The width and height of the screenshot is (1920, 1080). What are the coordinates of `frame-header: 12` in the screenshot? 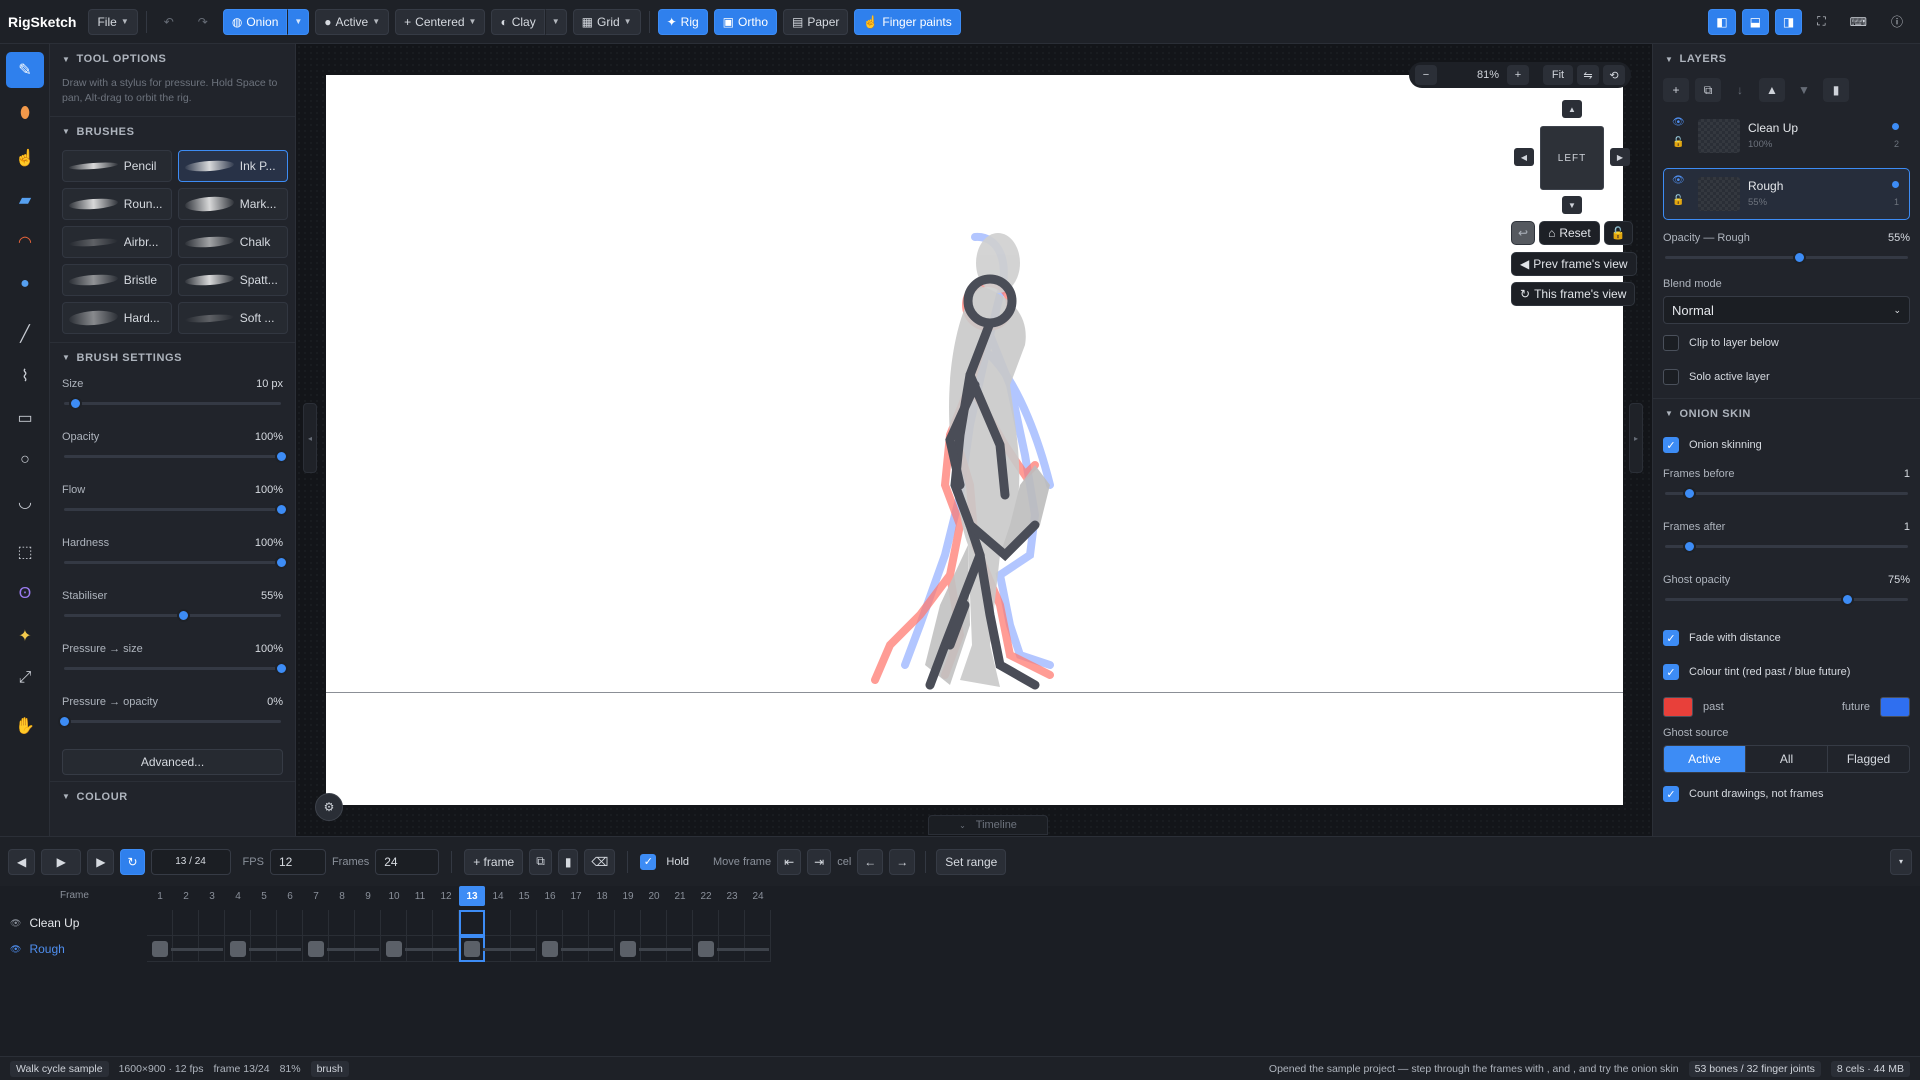 It's located at (446, 896).